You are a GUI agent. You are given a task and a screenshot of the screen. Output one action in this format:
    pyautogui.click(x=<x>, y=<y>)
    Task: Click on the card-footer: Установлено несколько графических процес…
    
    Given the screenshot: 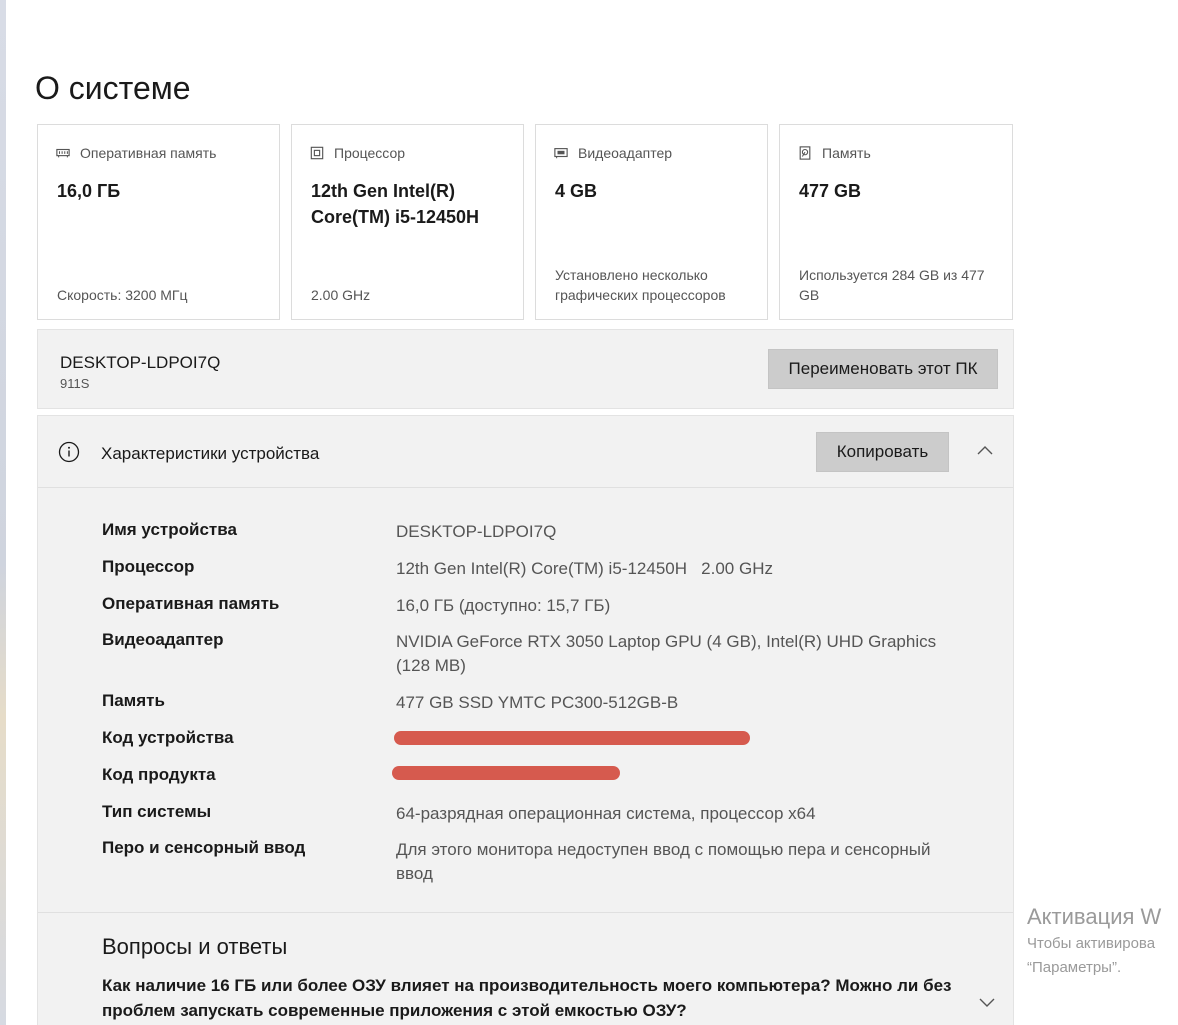 What is the action you would take?
    pyautogui.click(x=640, y=285)
    